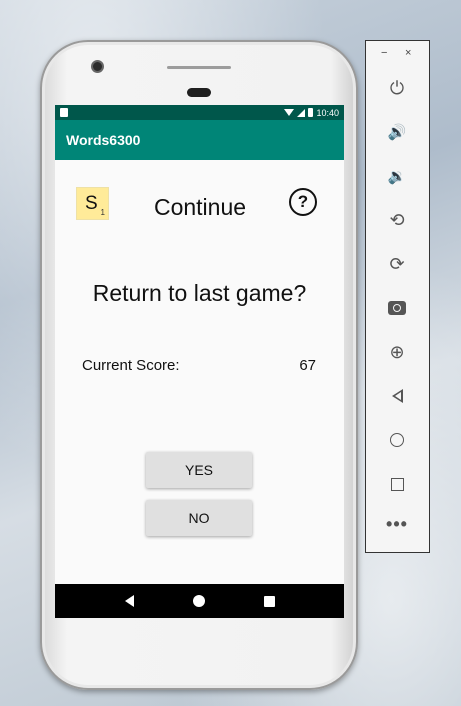 The height and width of the screenshot is (706, 461). What do you see at coordinates (129, 601) in the screenshot?
I see `nav-back-icon` at bounding box center [129, 601].